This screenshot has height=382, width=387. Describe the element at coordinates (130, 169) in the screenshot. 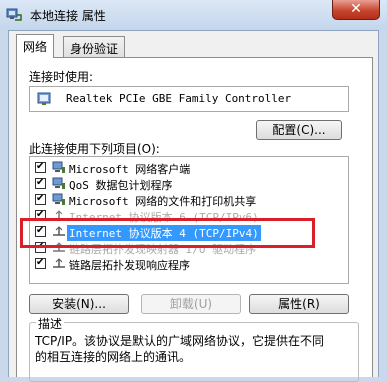

I see `list-item-label: Microsoft 网络客户端` at that location.